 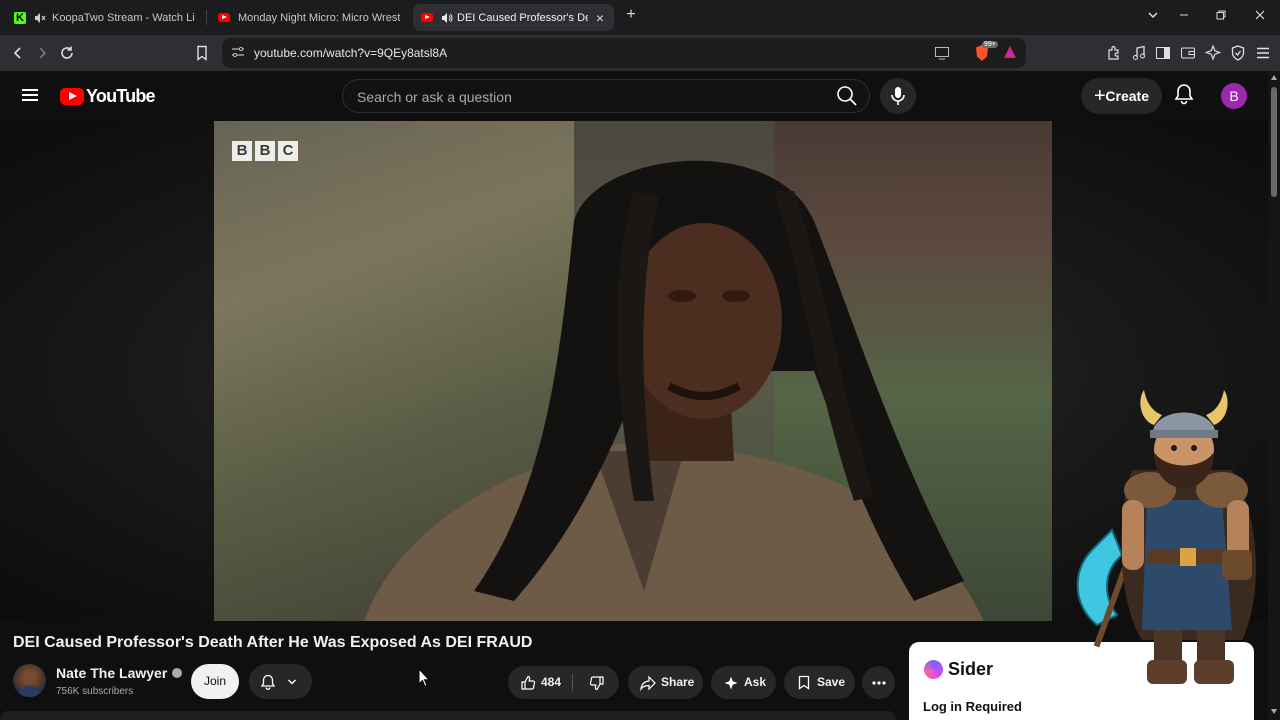 I want to click on share-button: Share, so click(x=665, y=682).